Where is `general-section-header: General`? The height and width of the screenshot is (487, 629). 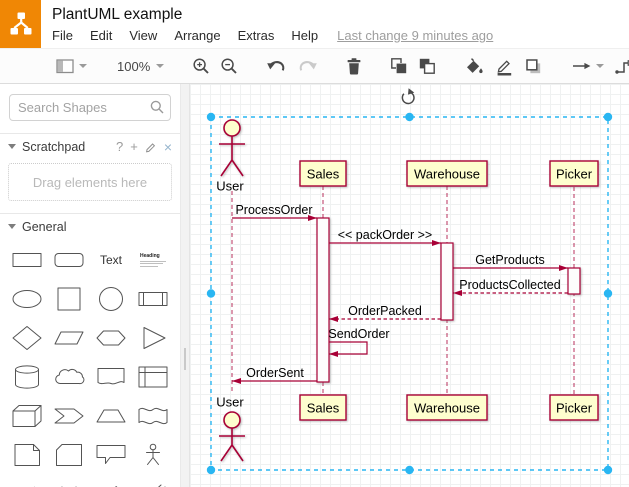 general-section-header: General is located at coordinates (90, 226).